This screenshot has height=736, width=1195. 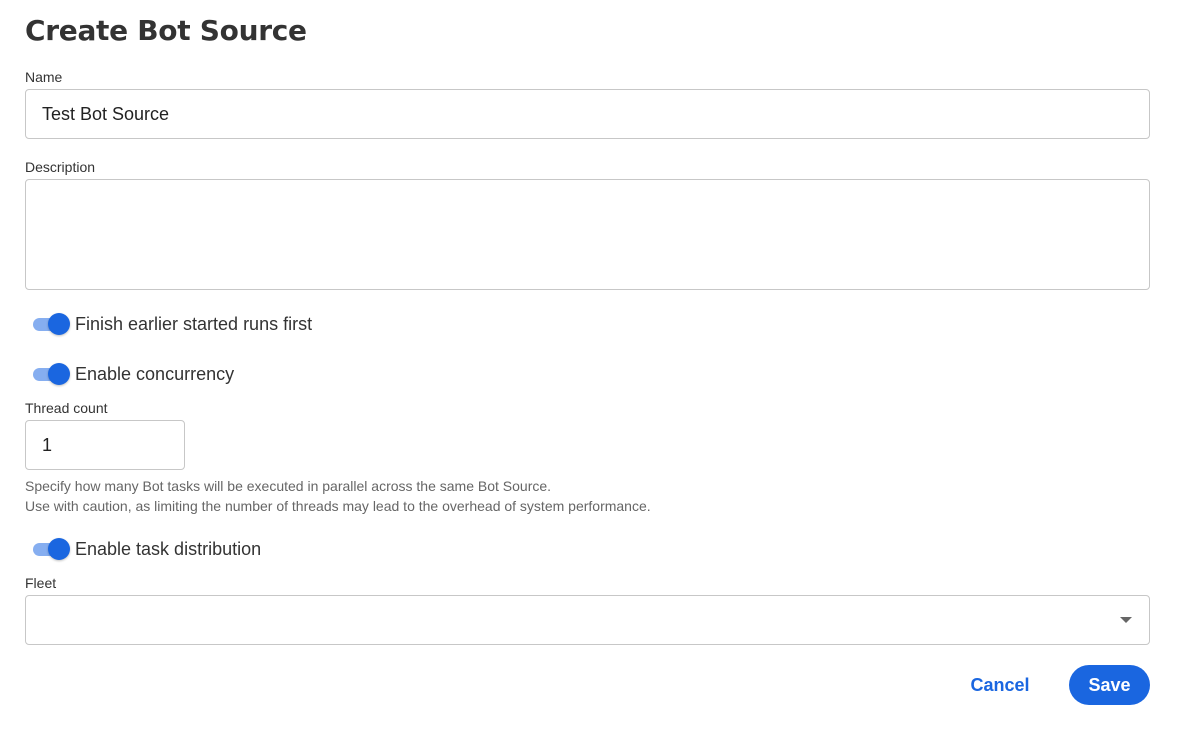 What do you see at coordinates (1126, 620) in the screenshot?
I see `chevron-down-icon` at bounding box center [1126, 620].